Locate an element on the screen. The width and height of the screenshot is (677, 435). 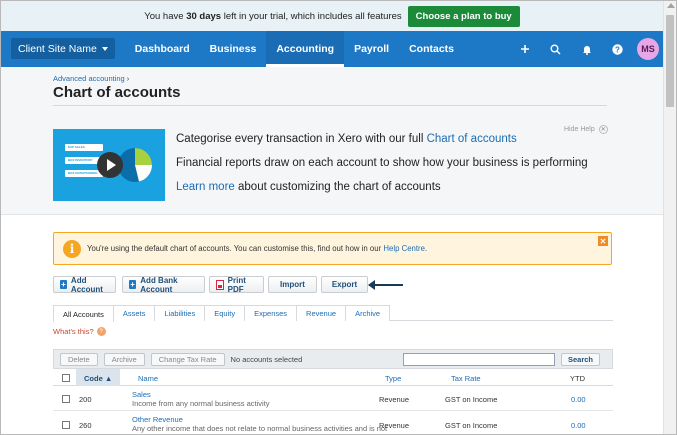
breadcrumb-link: Advanced accounting is located at coordinates (89, 78).